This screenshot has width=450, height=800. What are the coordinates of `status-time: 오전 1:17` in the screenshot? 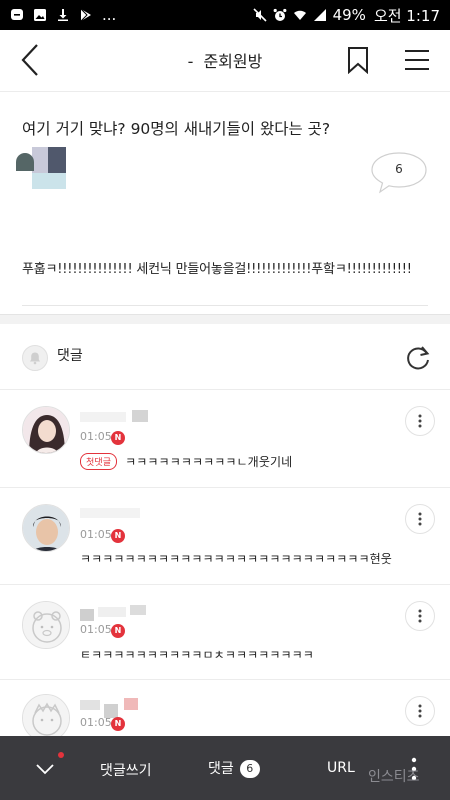 It's located at (406, 15).